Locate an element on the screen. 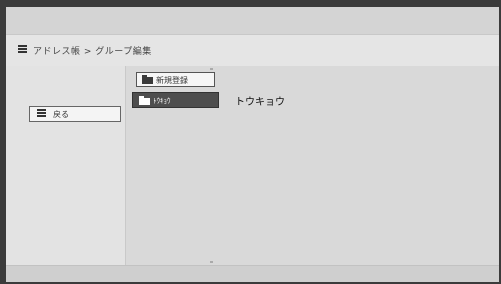  top-bar is located at coordinates (252, 20).